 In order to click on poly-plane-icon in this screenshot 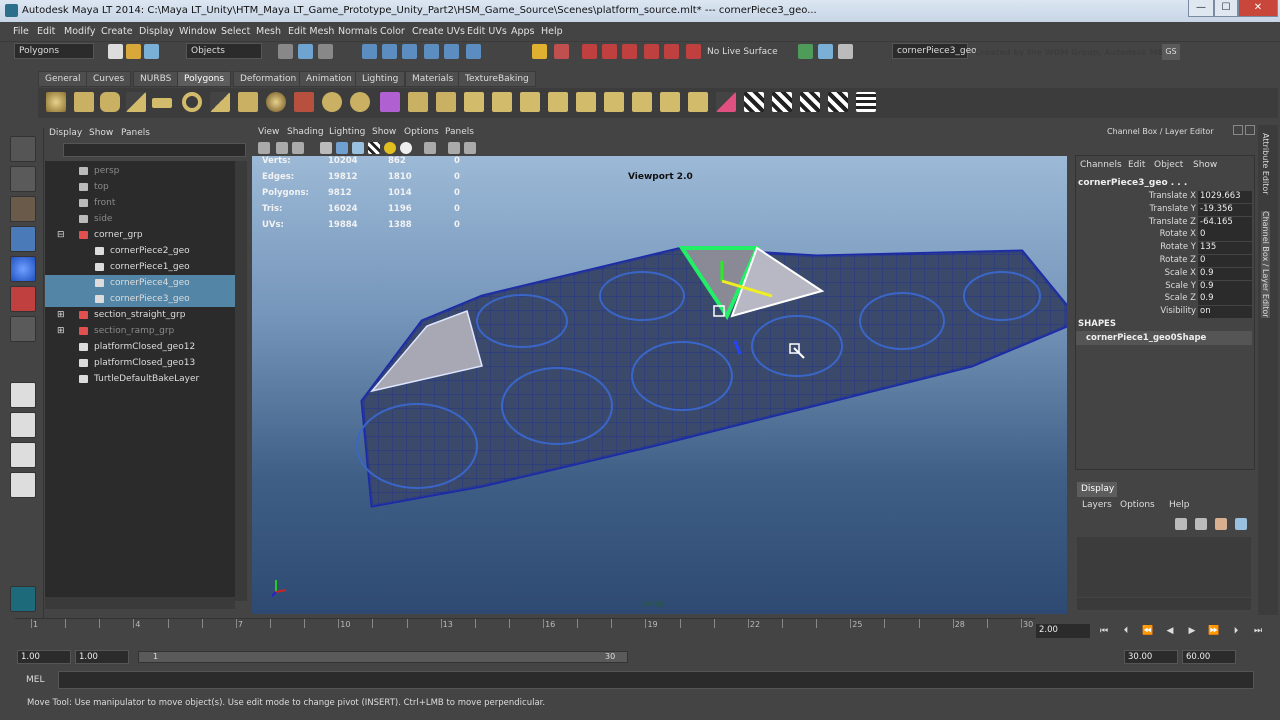, I will do `click(162, 103)`.